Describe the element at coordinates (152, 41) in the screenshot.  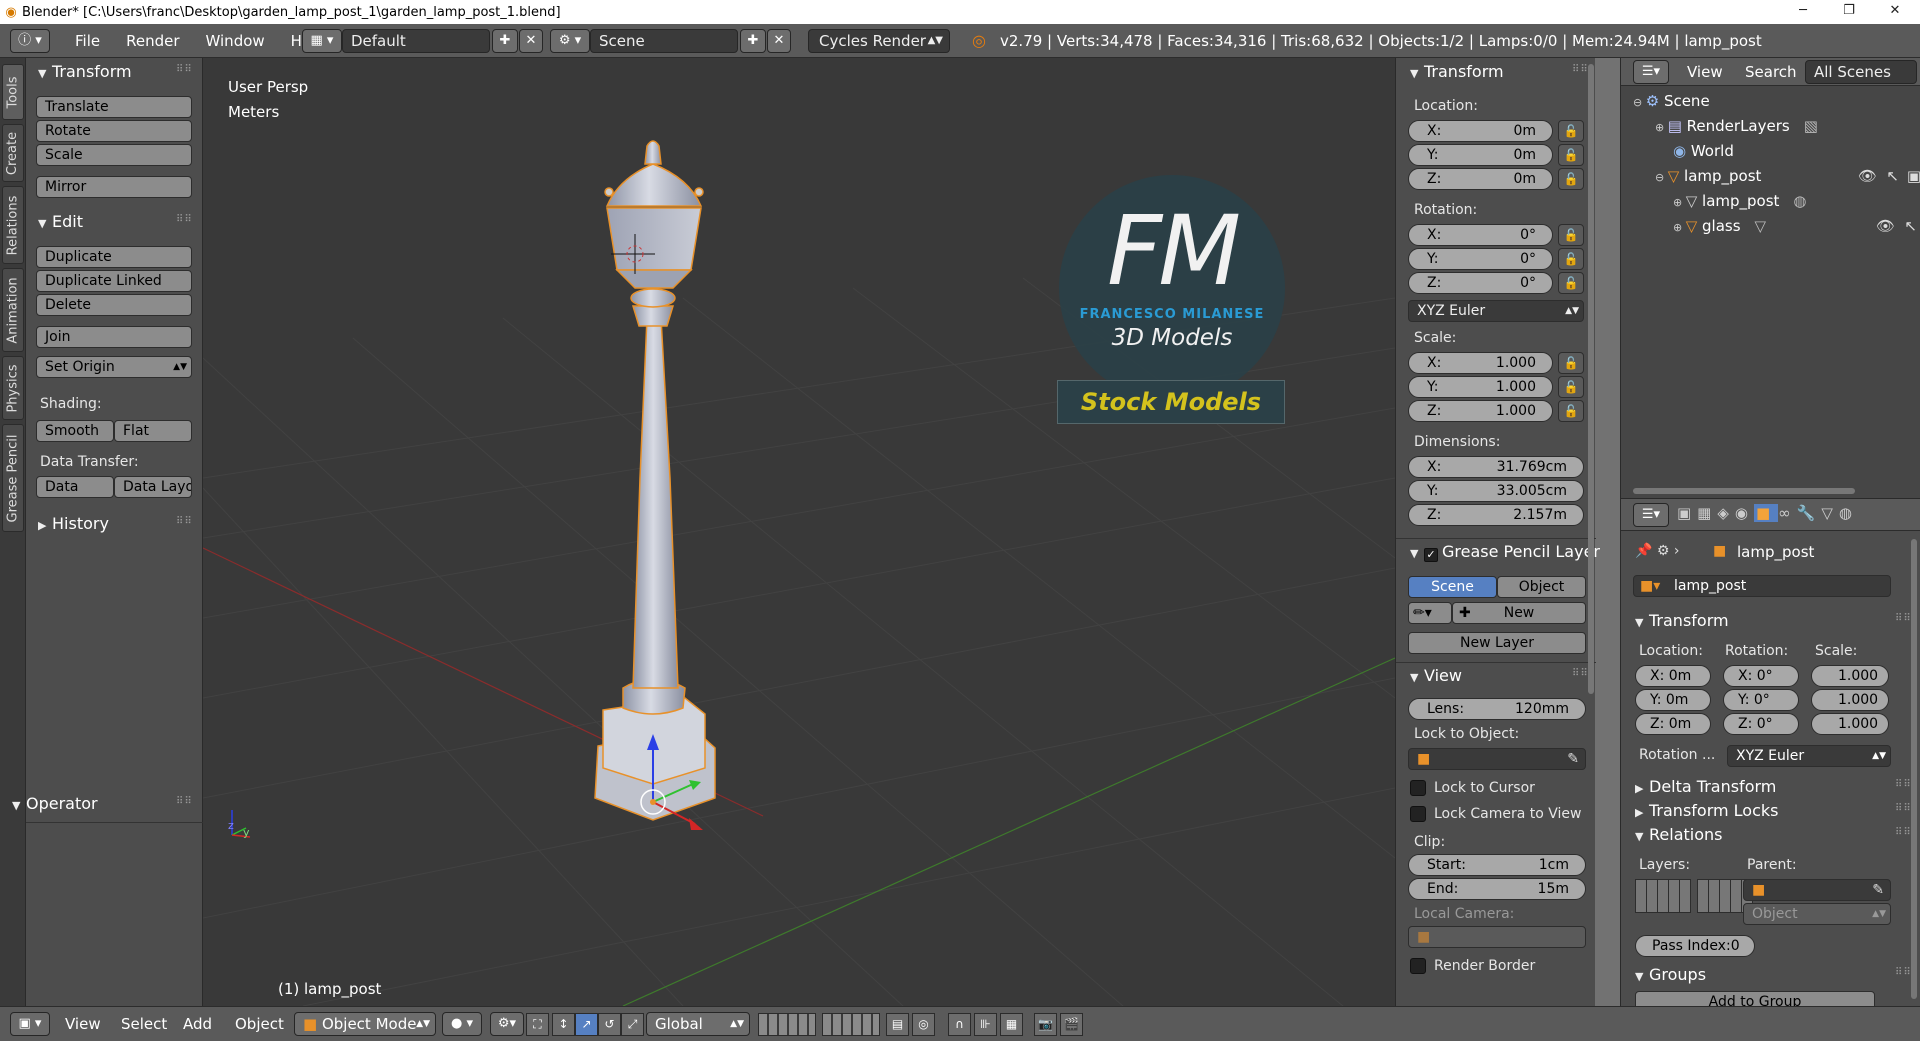
I see `menu-render: Render` at that location.